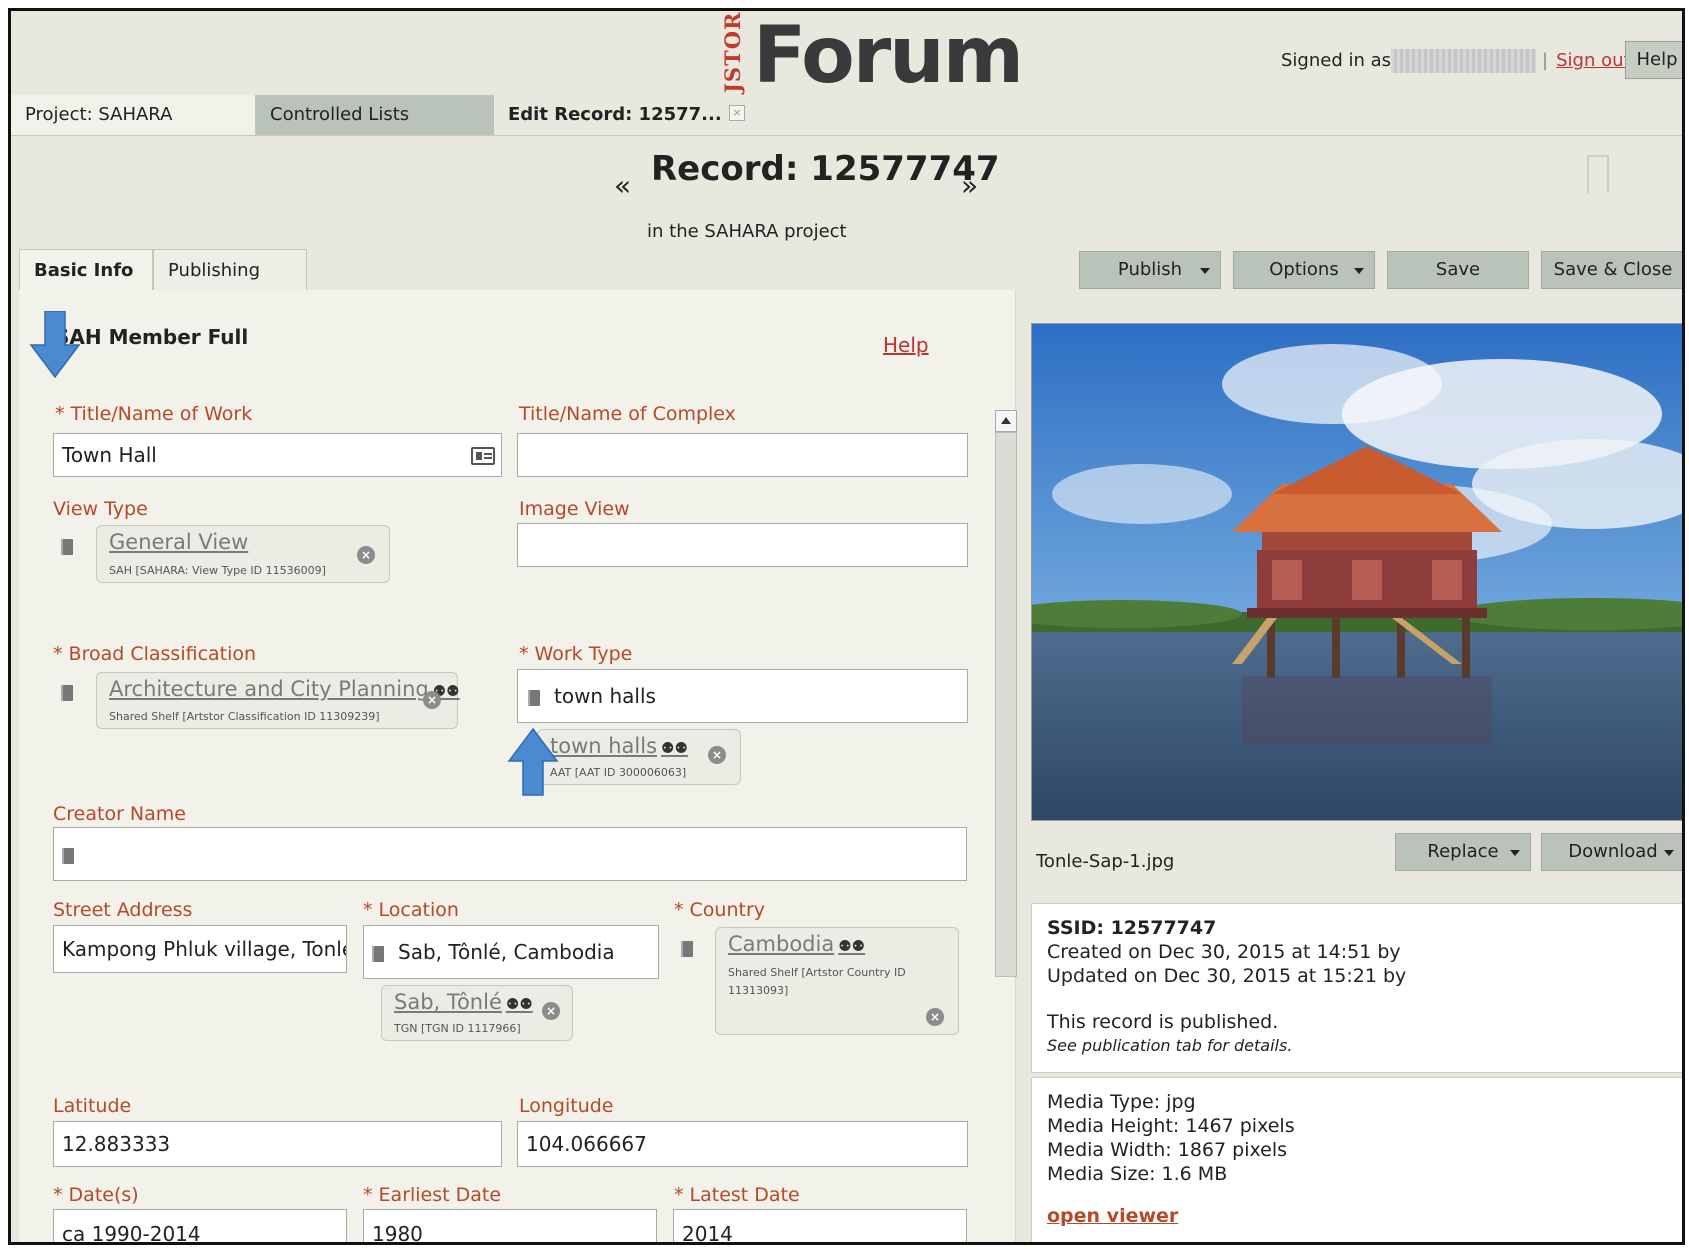 Image resolution: width=1689 pixels, height=1249 pixels. Describe the element at coordinates (1224, 952) in the screenshot. I see `created-on: Created on Dec 30, 2015 at 14:51 by` at that location.